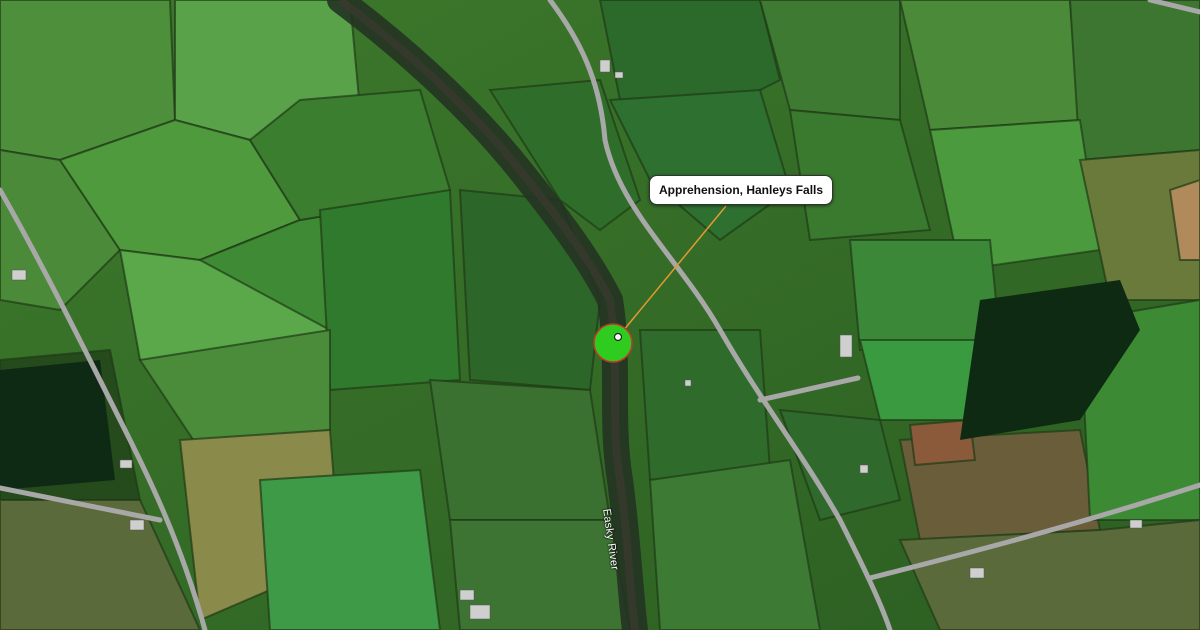  What do you see at coordinates (741, 190) in the screenshot?
I see `location-callout: Apprehension, Hanleys Falls` at bounding box center [741, 190].